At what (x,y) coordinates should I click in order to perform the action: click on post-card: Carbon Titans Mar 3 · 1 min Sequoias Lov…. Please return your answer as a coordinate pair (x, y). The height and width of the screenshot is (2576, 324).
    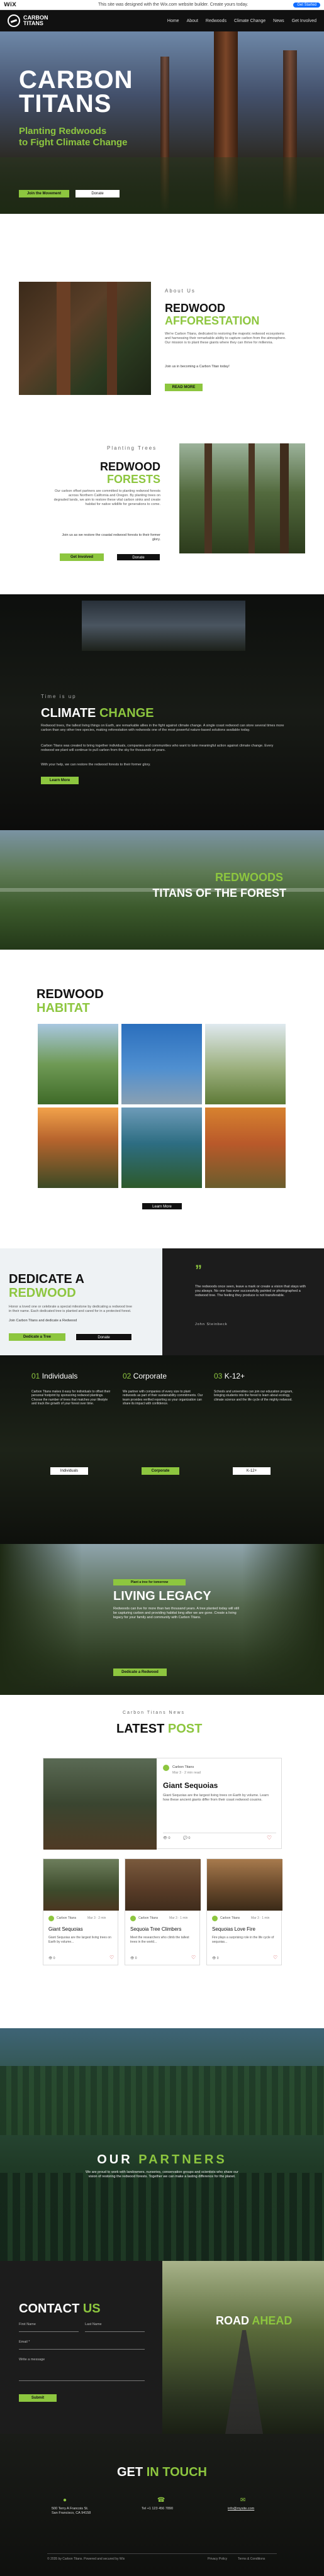
    Looking at the image, I should click on (244, 1911).